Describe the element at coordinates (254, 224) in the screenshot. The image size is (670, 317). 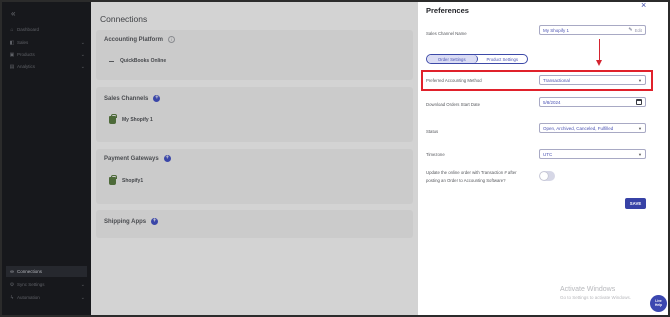
I see `shipping-apps-card: Shipping Apps +` at that location.